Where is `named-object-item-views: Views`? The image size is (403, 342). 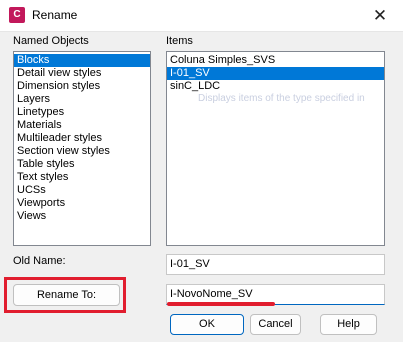 named-object-item-views: Views is located at coordinates (82, 216).